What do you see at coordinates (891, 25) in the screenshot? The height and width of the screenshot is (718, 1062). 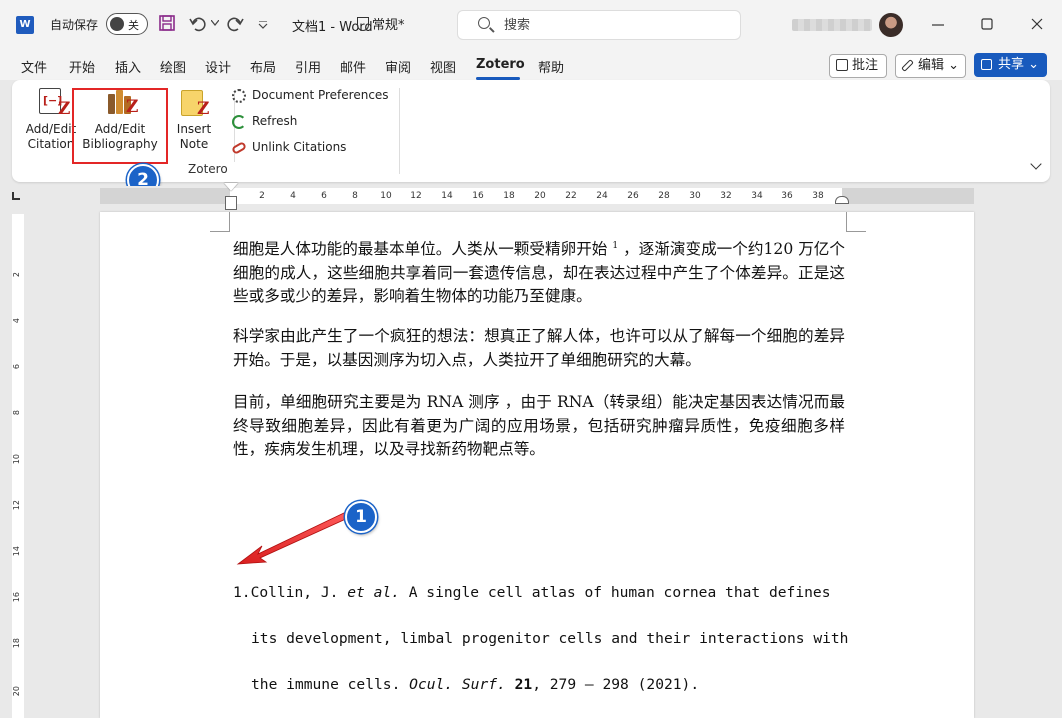 I see `avatar` at bounding box center [891, 25].